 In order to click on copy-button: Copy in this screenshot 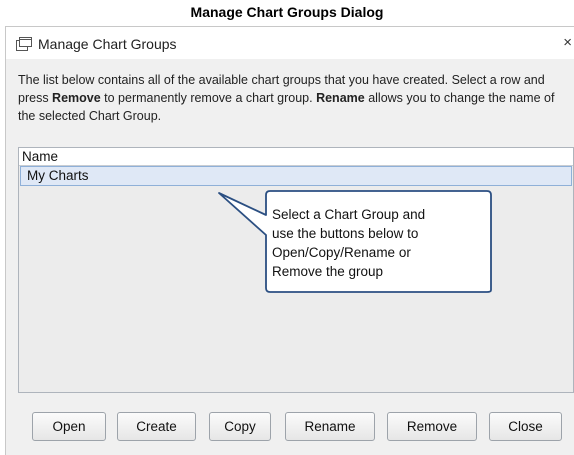, I will do `click(240, 426)`.